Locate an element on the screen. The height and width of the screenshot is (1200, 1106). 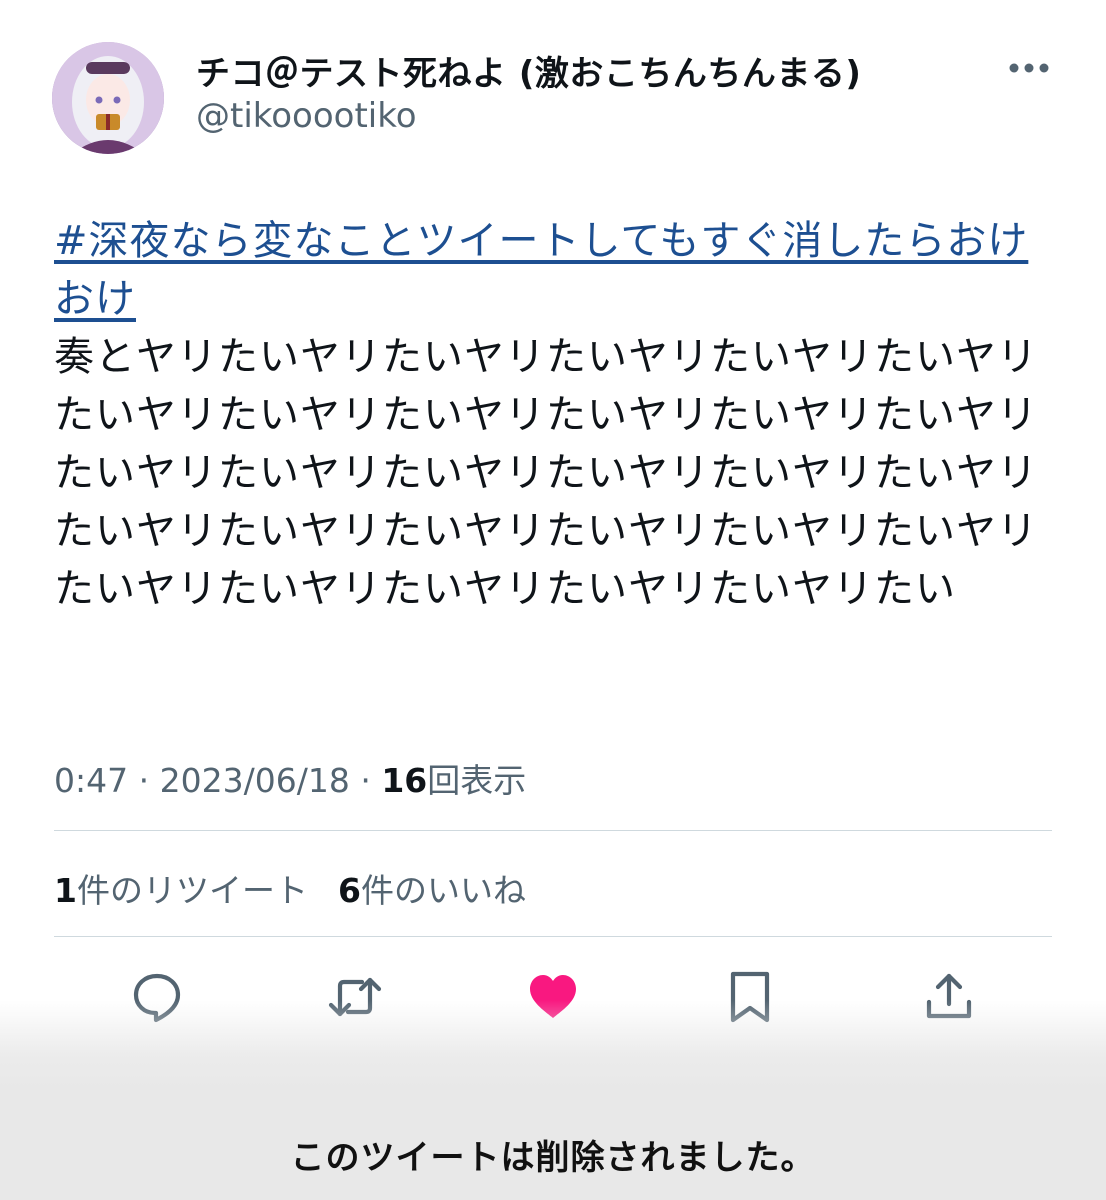
tweet-meta: 0:47 · 2023/06/18 · 16回表示 is located at coordinates (290, 778).